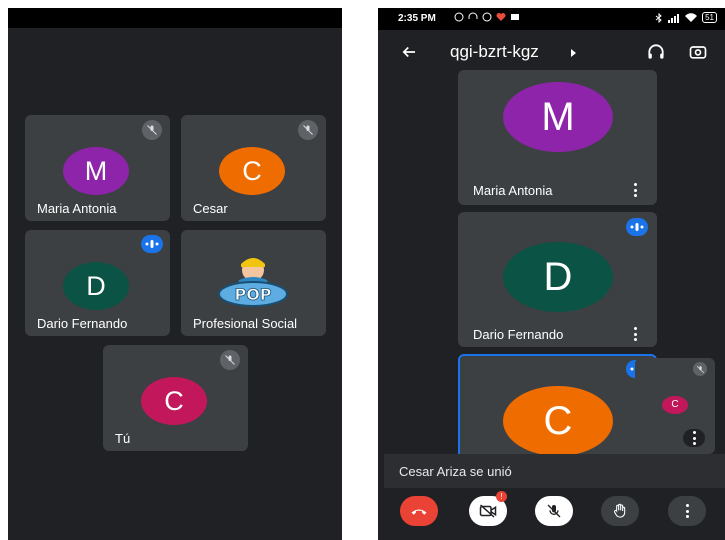 Image resolution: width=725 pixels, height=540 pixels. Describe the element at coordinates (245, 323) in the screenshot. I see `participant-name: Profesional Social` at that location.